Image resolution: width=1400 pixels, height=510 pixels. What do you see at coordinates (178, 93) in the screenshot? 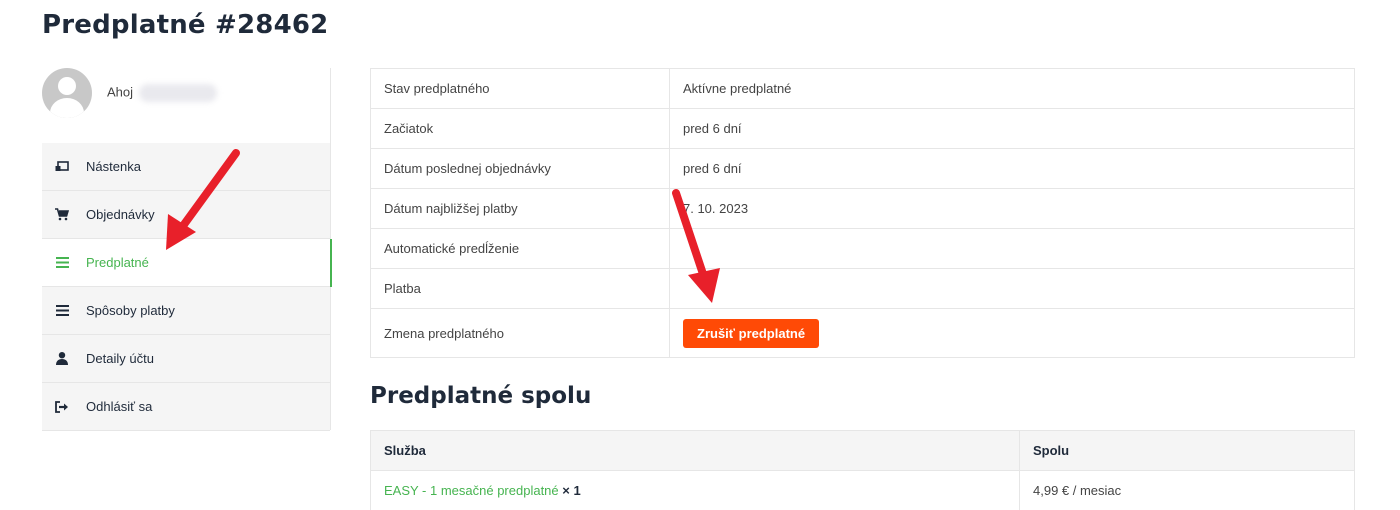
I see `blurred-username` at bounding box center [178, 93].